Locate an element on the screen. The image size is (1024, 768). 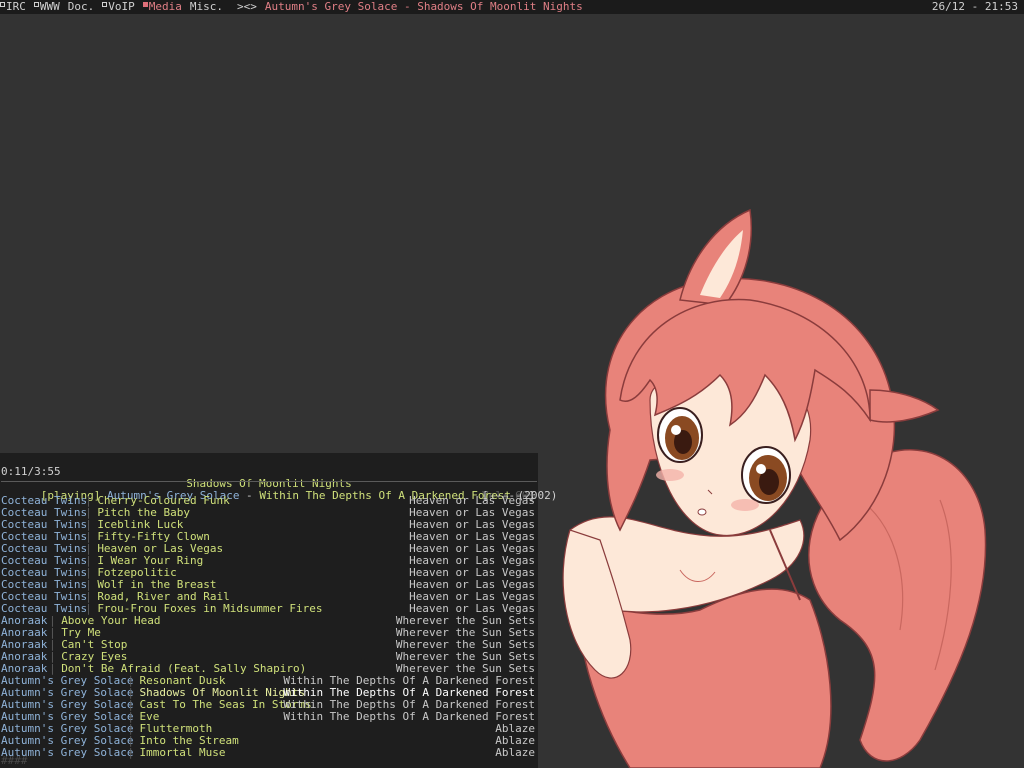
playlist-row: Autumn's Grey Solace | Immortal Muse Ablaze is located at coordinates (269, 753).